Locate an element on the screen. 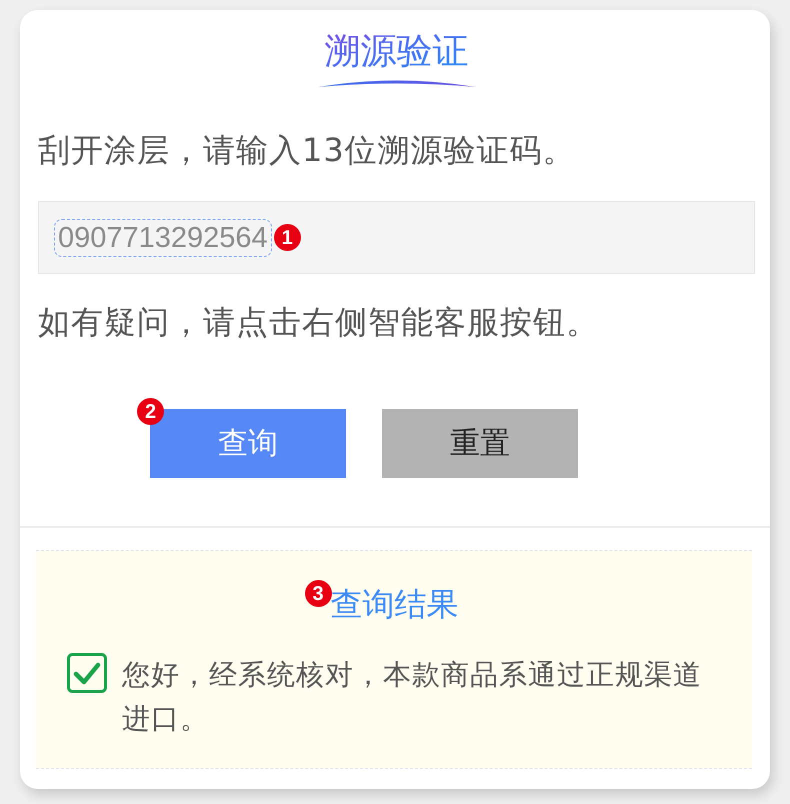  number-badge: 3 is located at coordinates (318, 593).